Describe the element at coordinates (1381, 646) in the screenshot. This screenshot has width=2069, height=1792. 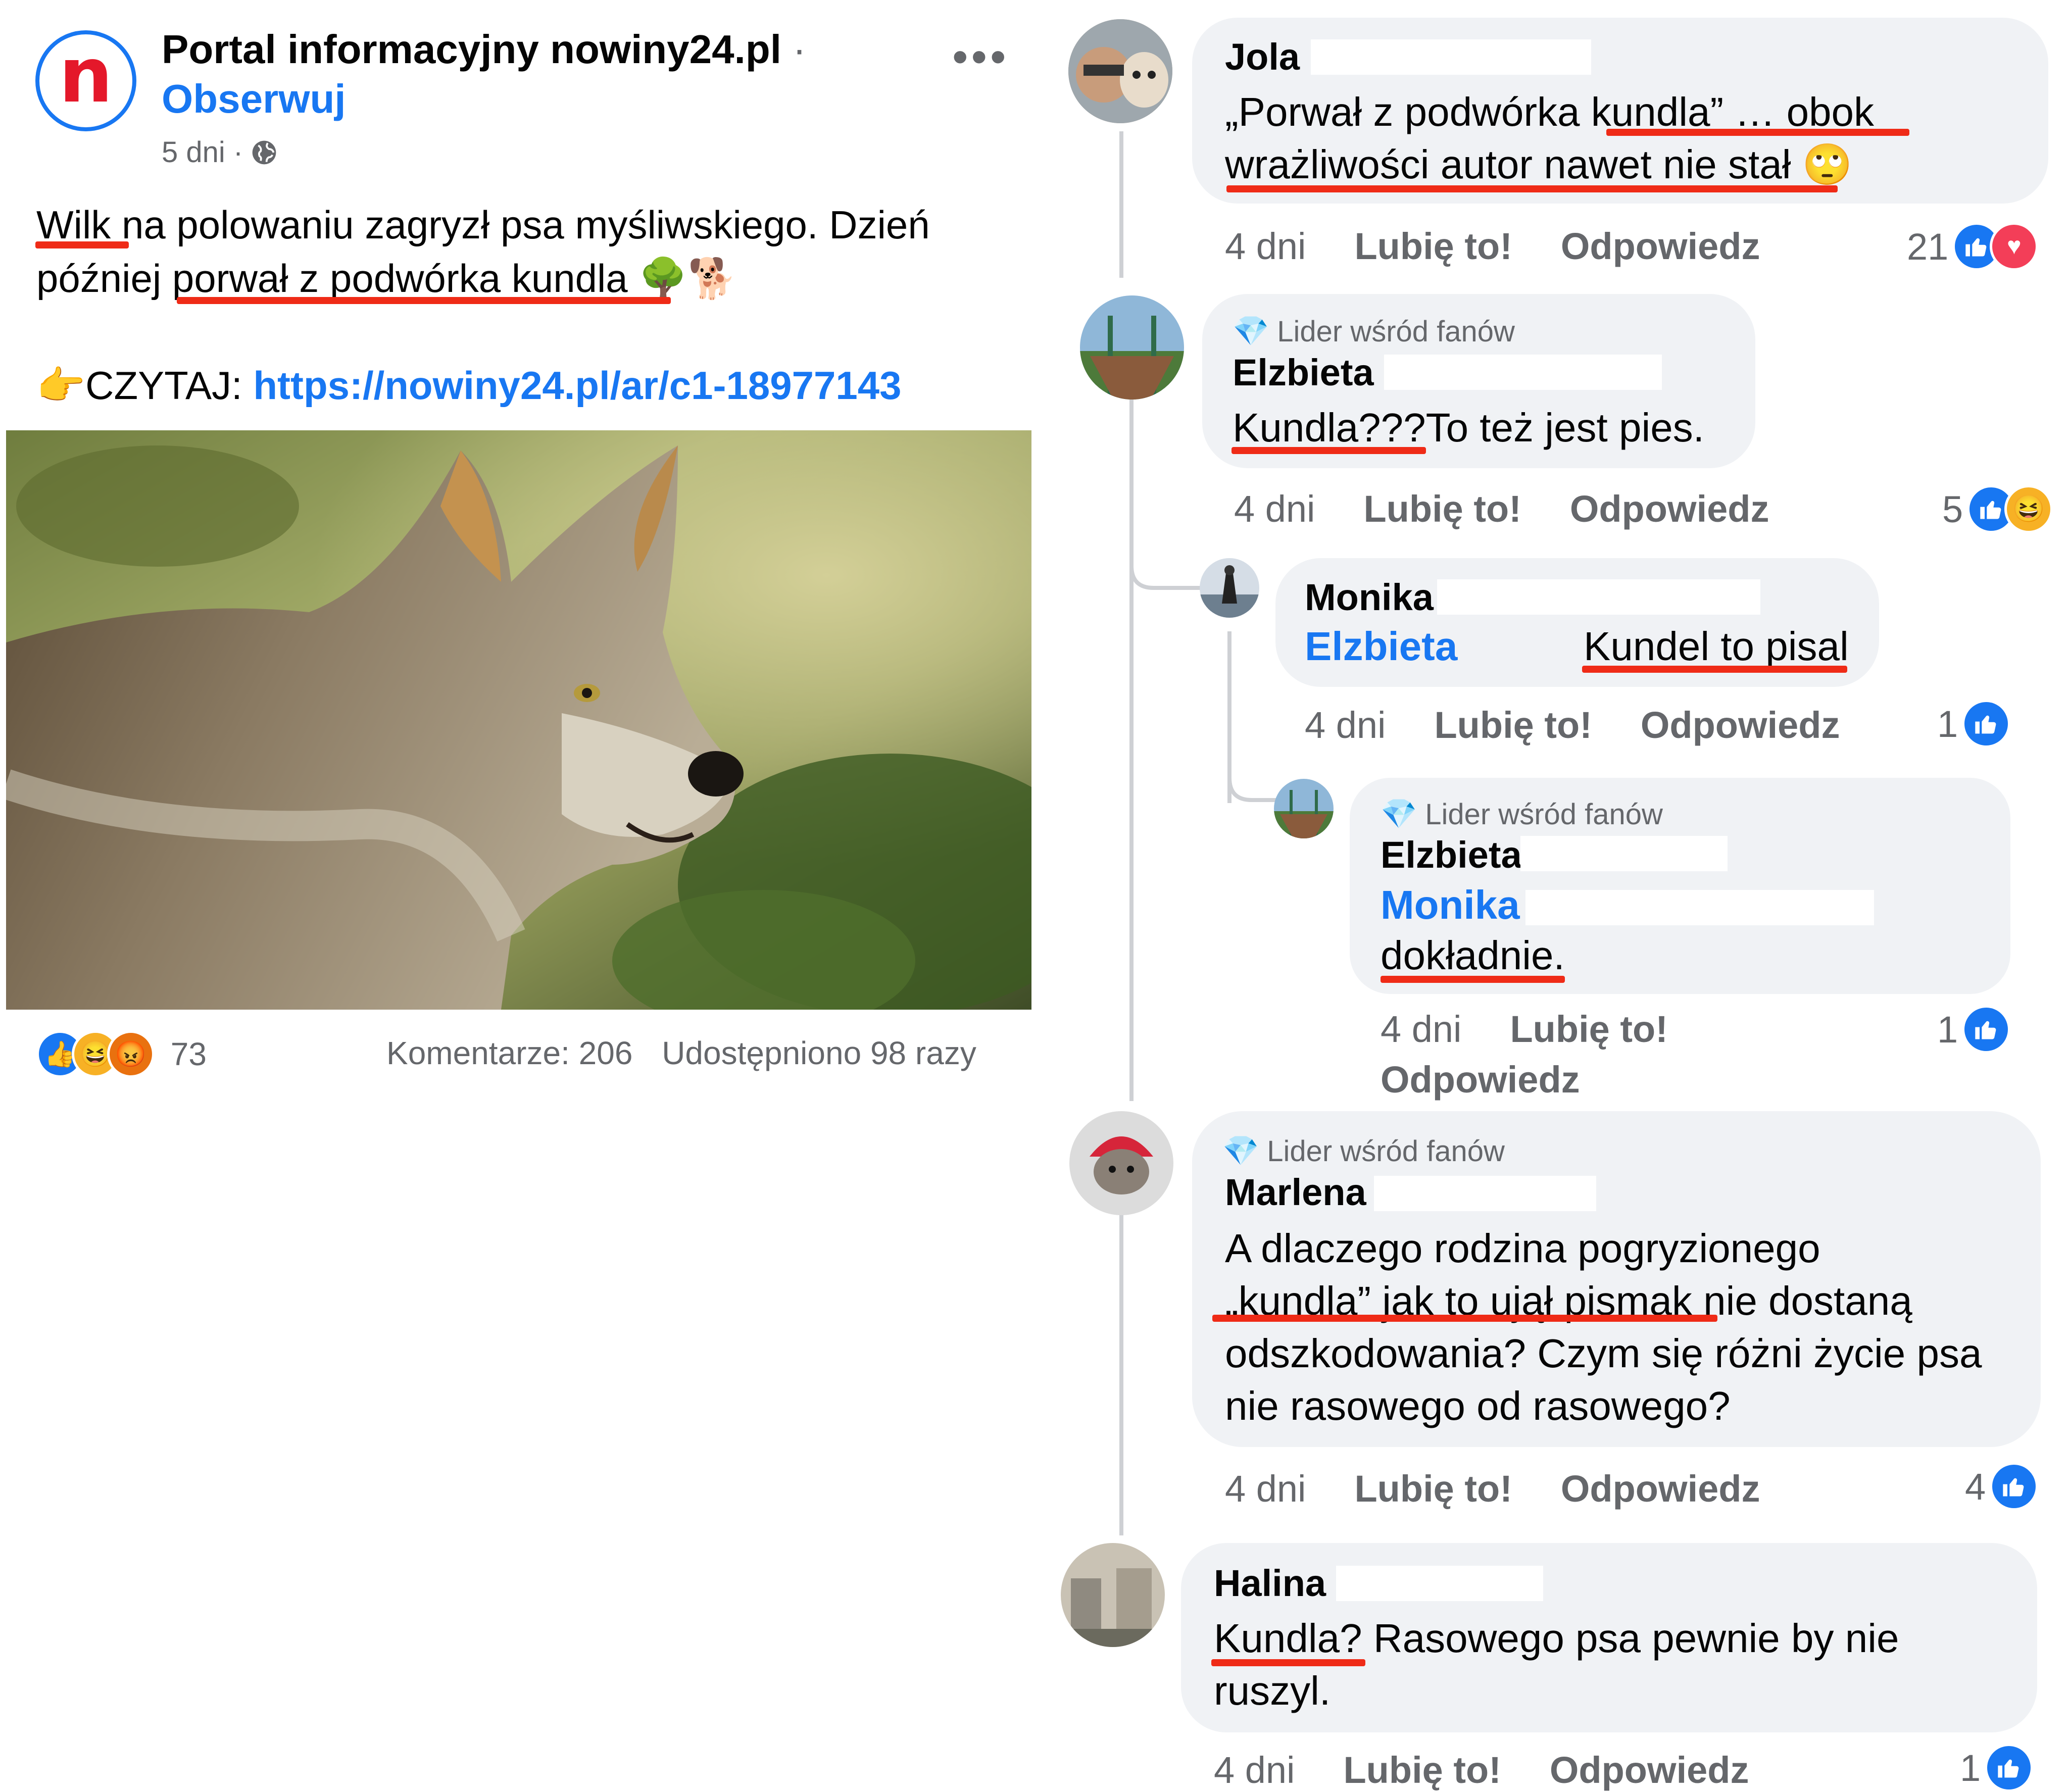
I see `mention-link: Elzbieta` at that location.